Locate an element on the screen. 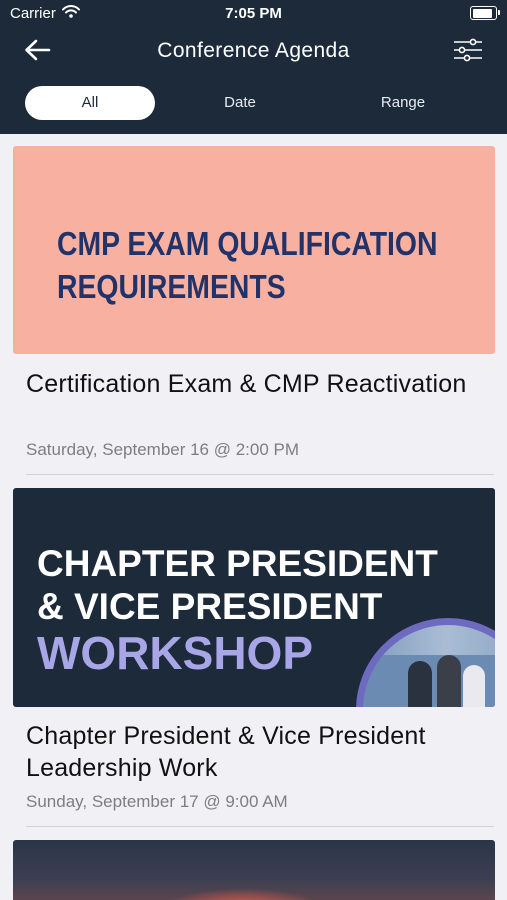 The height and width of the screenshot is (900, 507). event-date: Sunday, September 17 @ 9:00 AM is located at coordinates (157, 801).